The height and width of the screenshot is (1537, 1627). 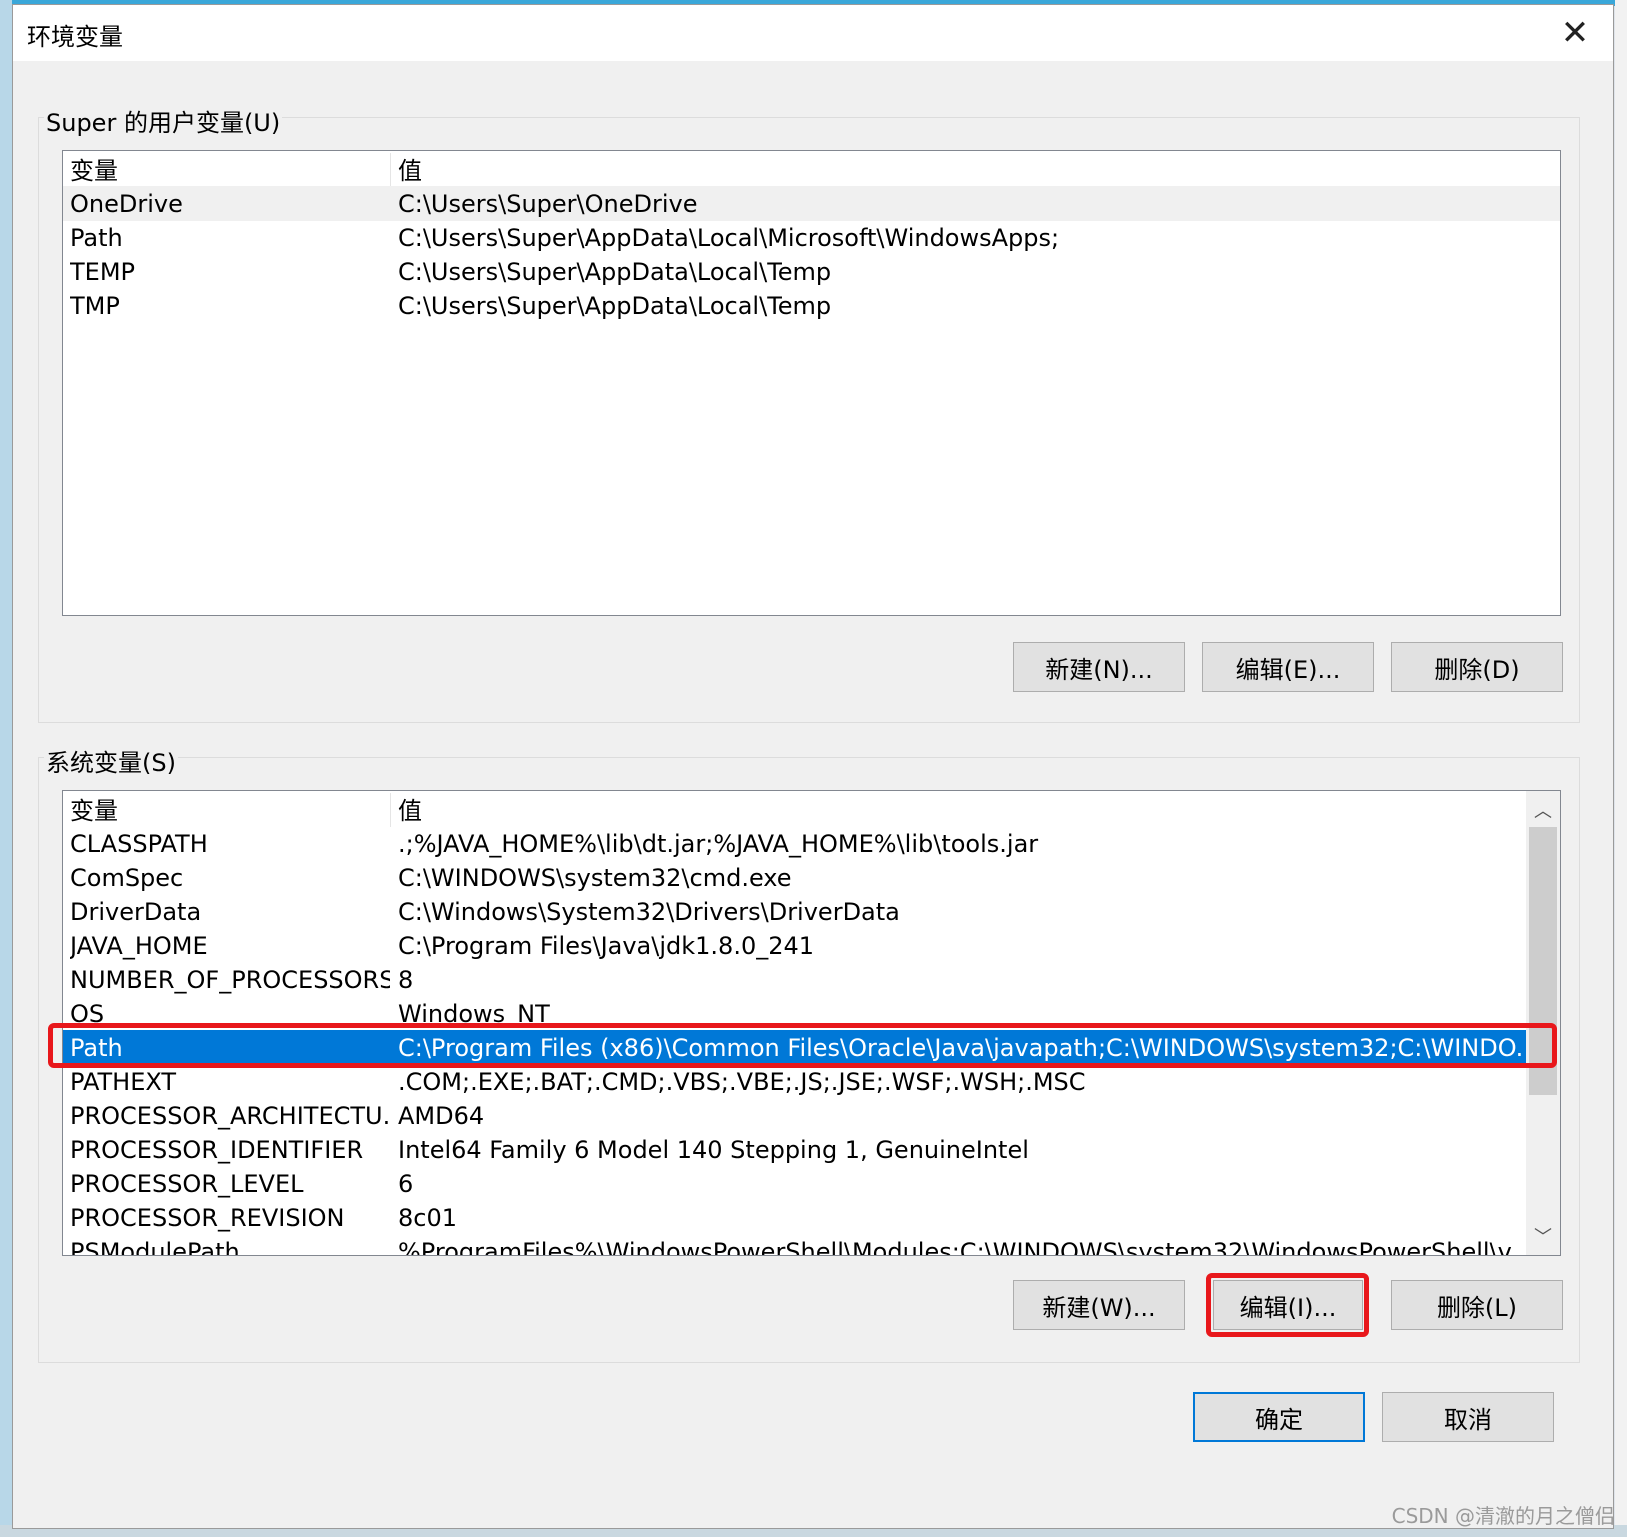 I want to click on variable-value-cell: 8c01, so click(x=428, y=1217).